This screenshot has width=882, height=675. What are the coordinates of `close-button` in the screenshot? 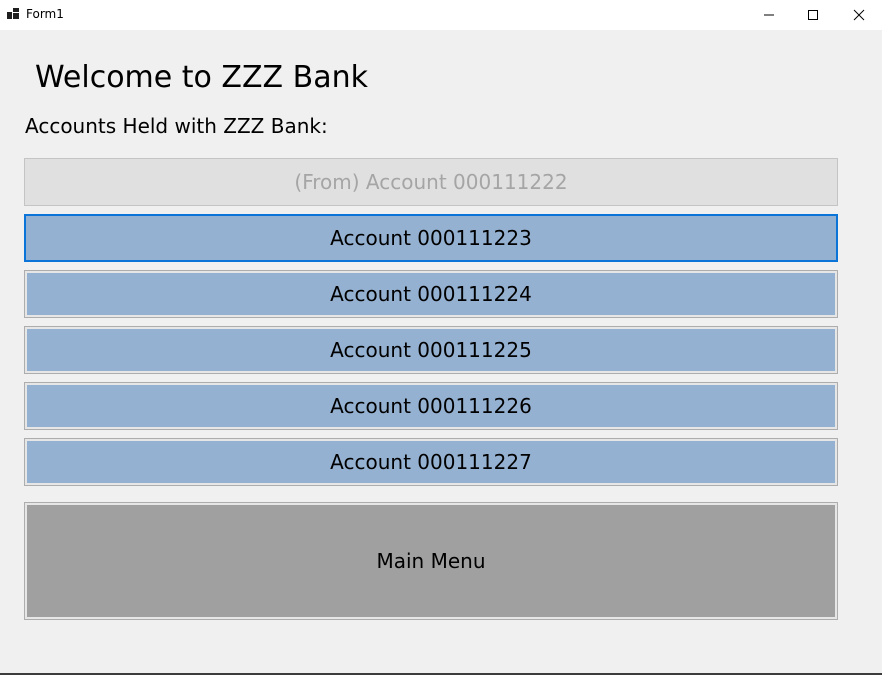 It's located at (859, 15).